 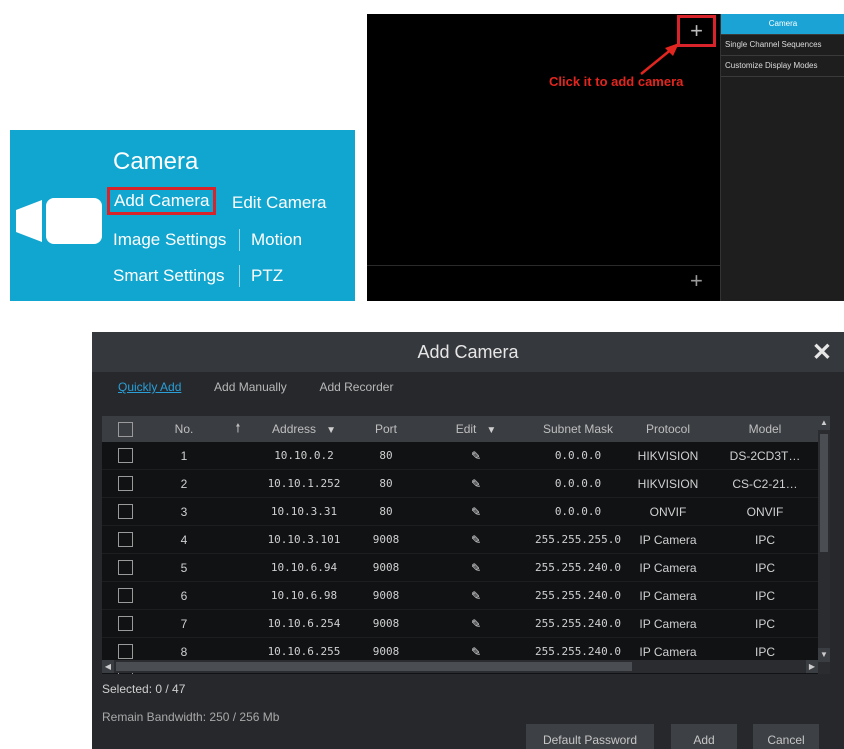 What do you see at coordinates (578, 429) in the screenshot?
I see `col-subnet-mask: Subnet Mask` at bounding box center [578, 429].